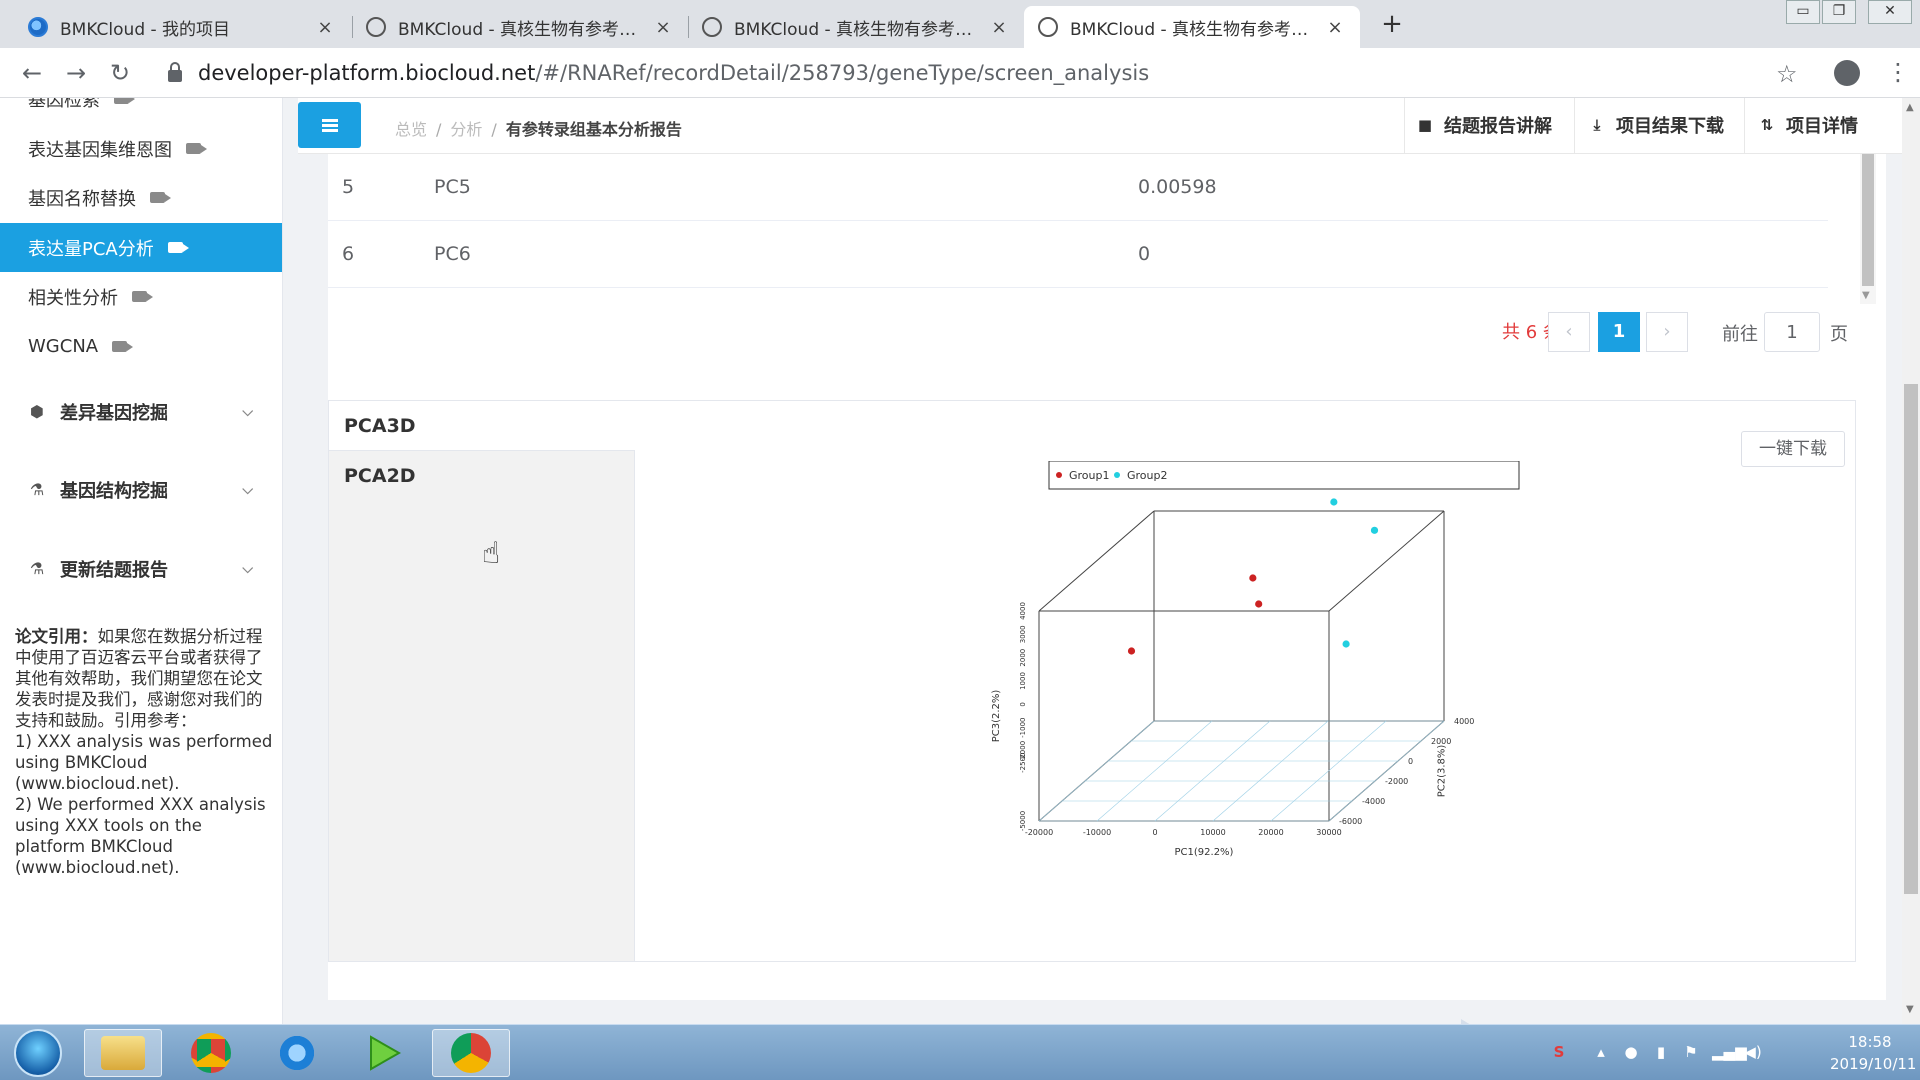 This screenshot has width=1920, height=1080. I want to click on action-center-flag-icon: ⚑, so click(1691, 1052).